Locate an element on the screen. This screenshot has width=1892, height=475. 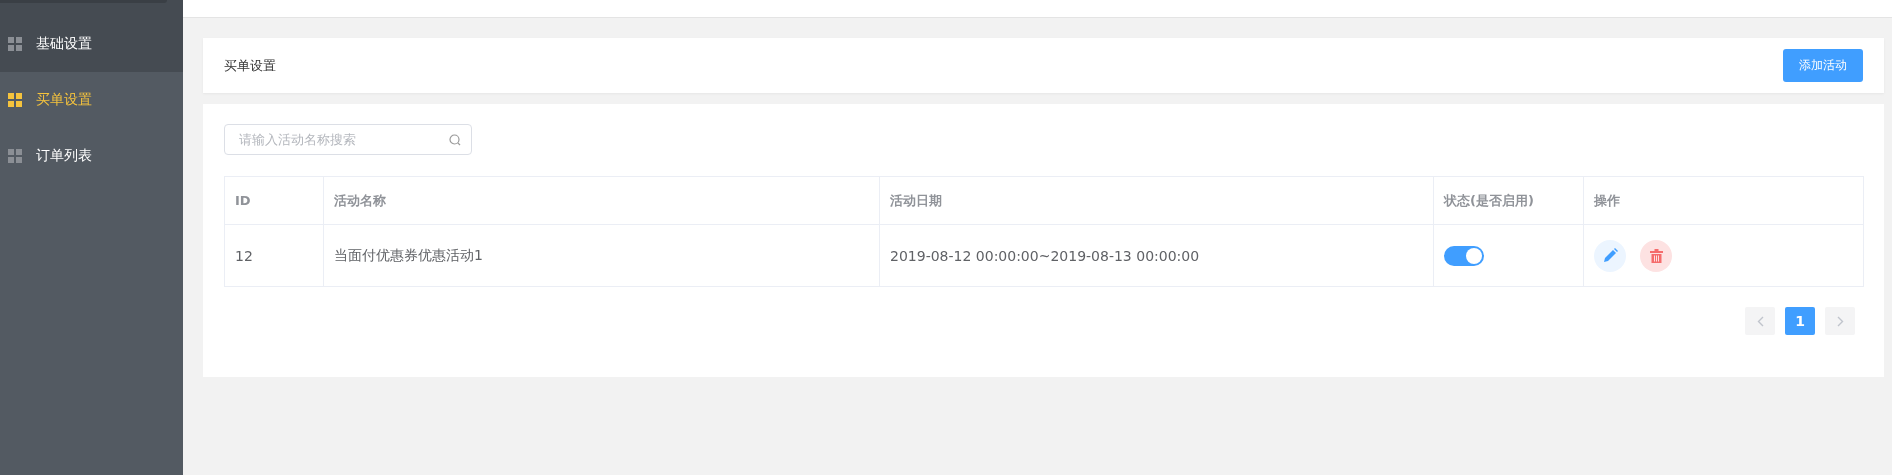
add-activity-button: 添加活动 is located at coordinates (1823, 65).